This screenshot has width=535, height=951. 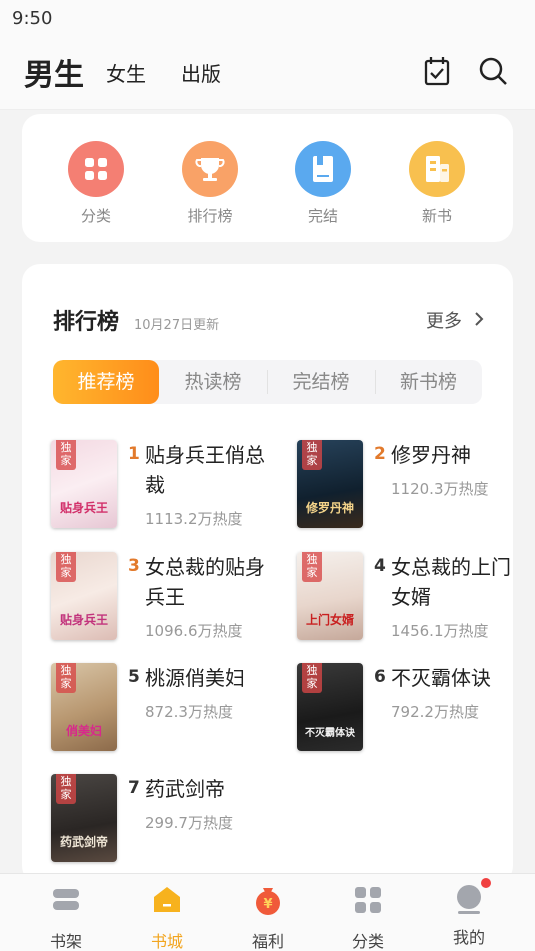 I want to click on category-new-books: 新书, so click(x=437, y=183).